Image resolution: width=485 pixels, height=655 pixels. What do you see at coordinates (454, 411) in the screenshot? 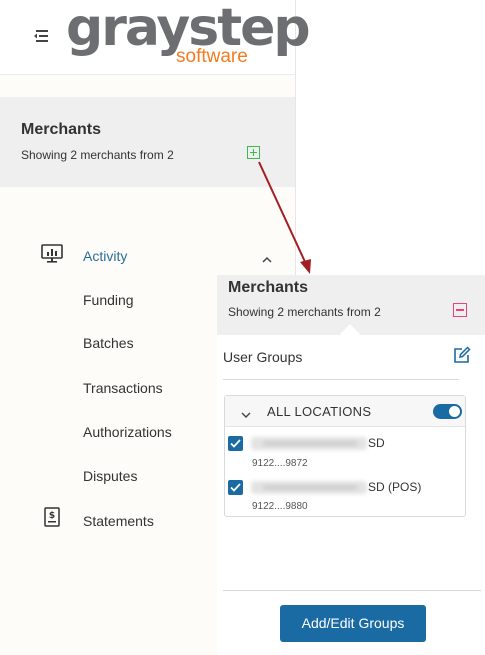
I see `toggle-knob` at bounding box center [454, 411].